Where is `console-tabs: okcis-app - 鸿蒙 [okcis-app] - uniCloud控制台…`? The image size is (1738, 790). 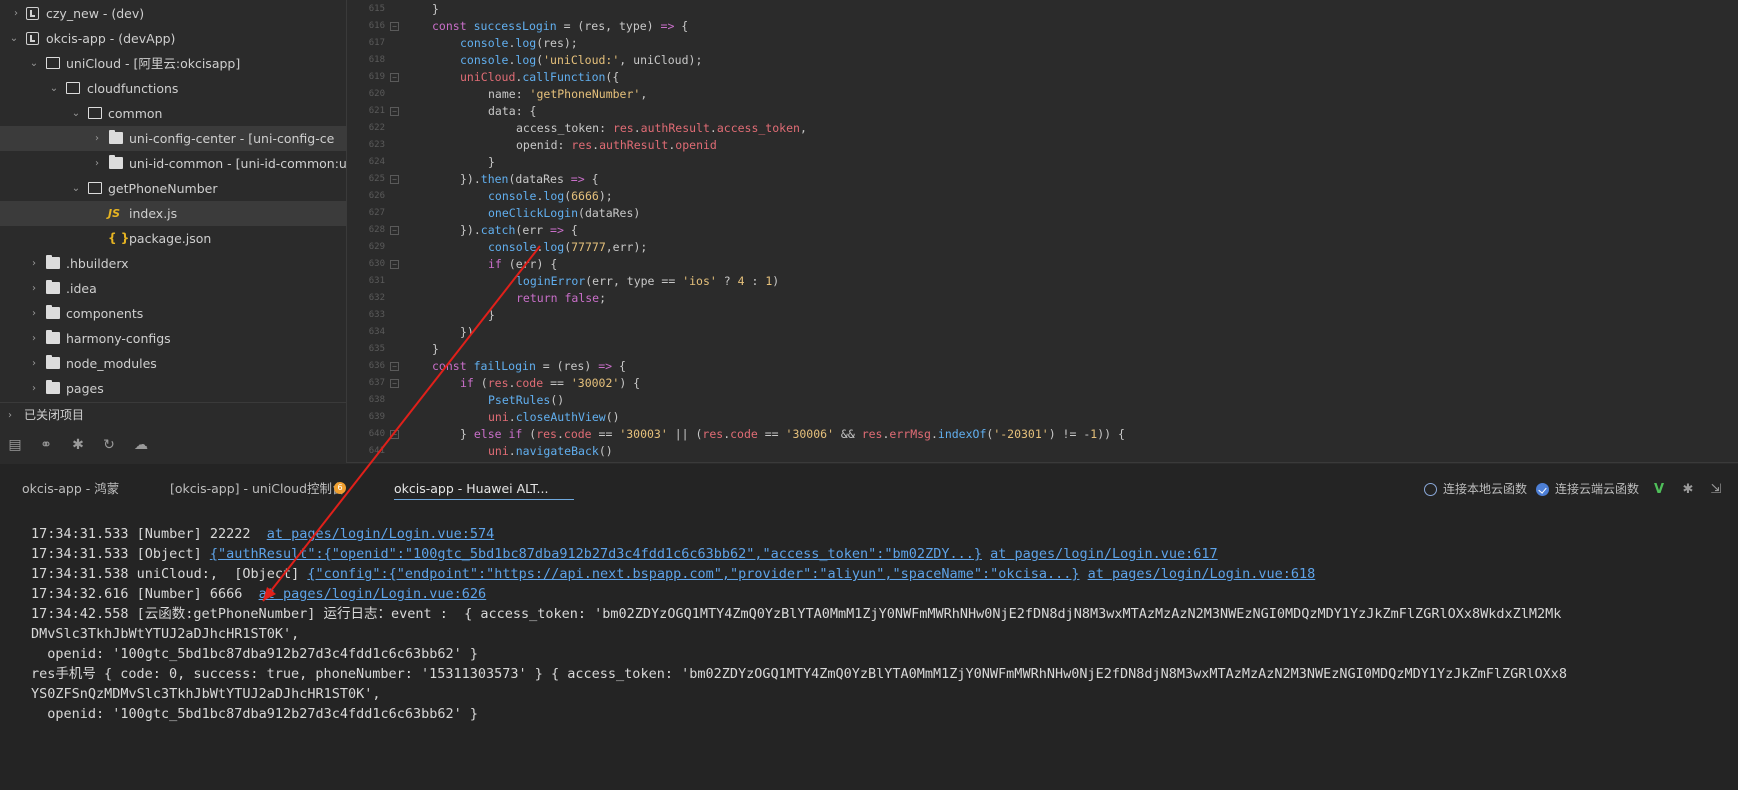 console-tabs: okcis-app - 鸿蒙 [okcis-app] - uniCloud控制台… is located at coordinates (869, 487).